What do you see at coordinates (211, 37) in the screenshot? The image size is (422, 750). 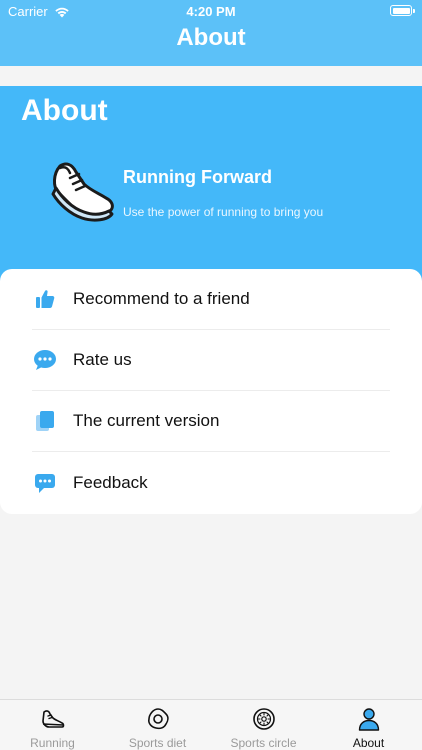 I see `page-title: About` at bounding box center [211, 37].